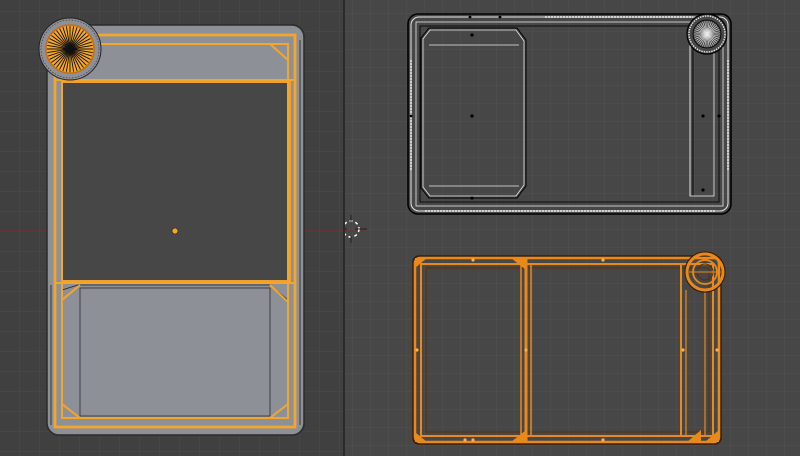 The width and height of the screenshot is (800, 456). I want to click on object-origin-icon, so click(175, 231).